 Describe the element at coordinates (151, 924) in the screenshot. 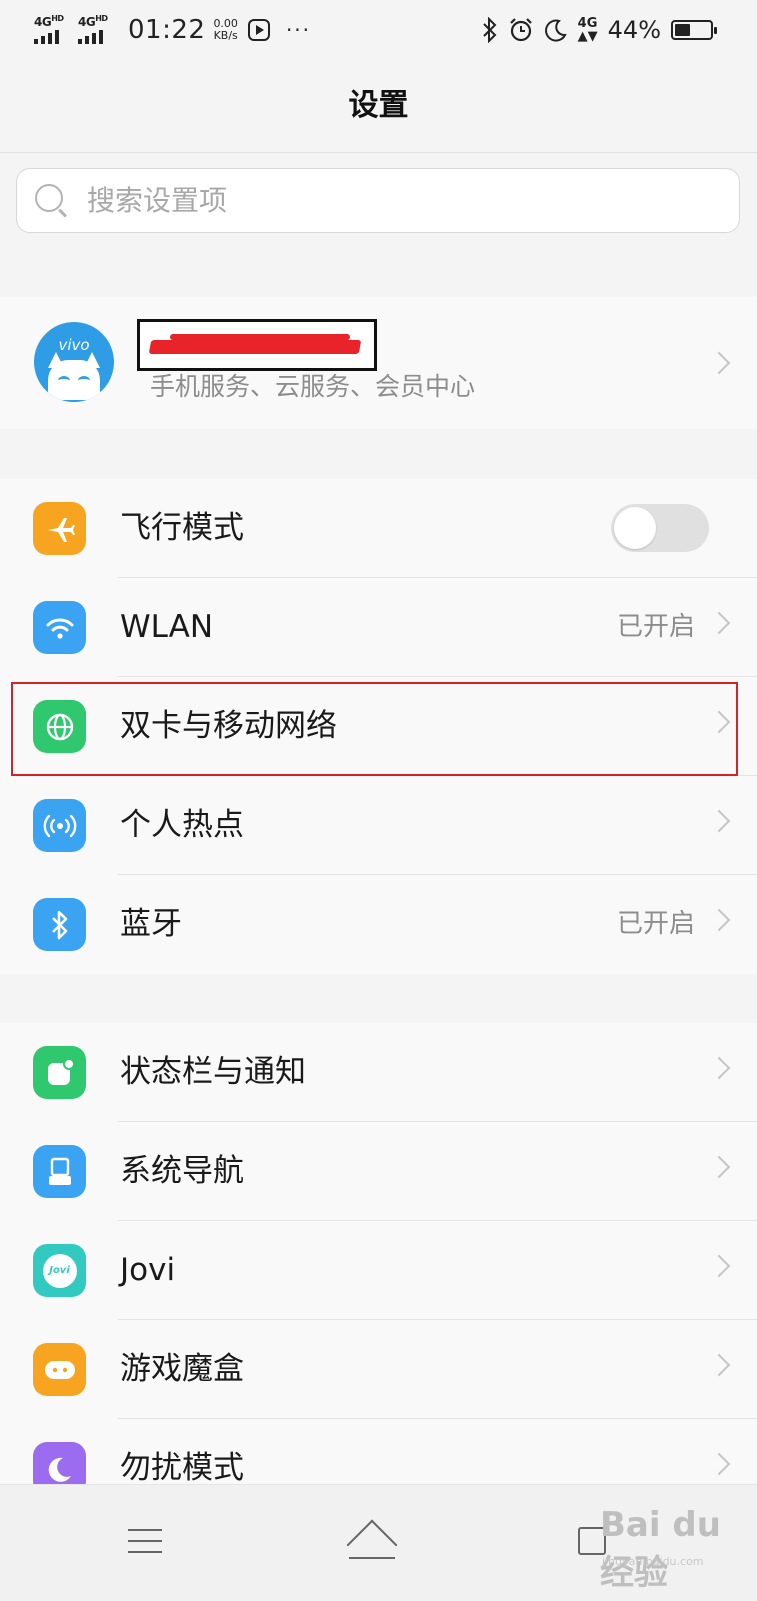

I see `settings-row-label: 蓝牙` at that location.